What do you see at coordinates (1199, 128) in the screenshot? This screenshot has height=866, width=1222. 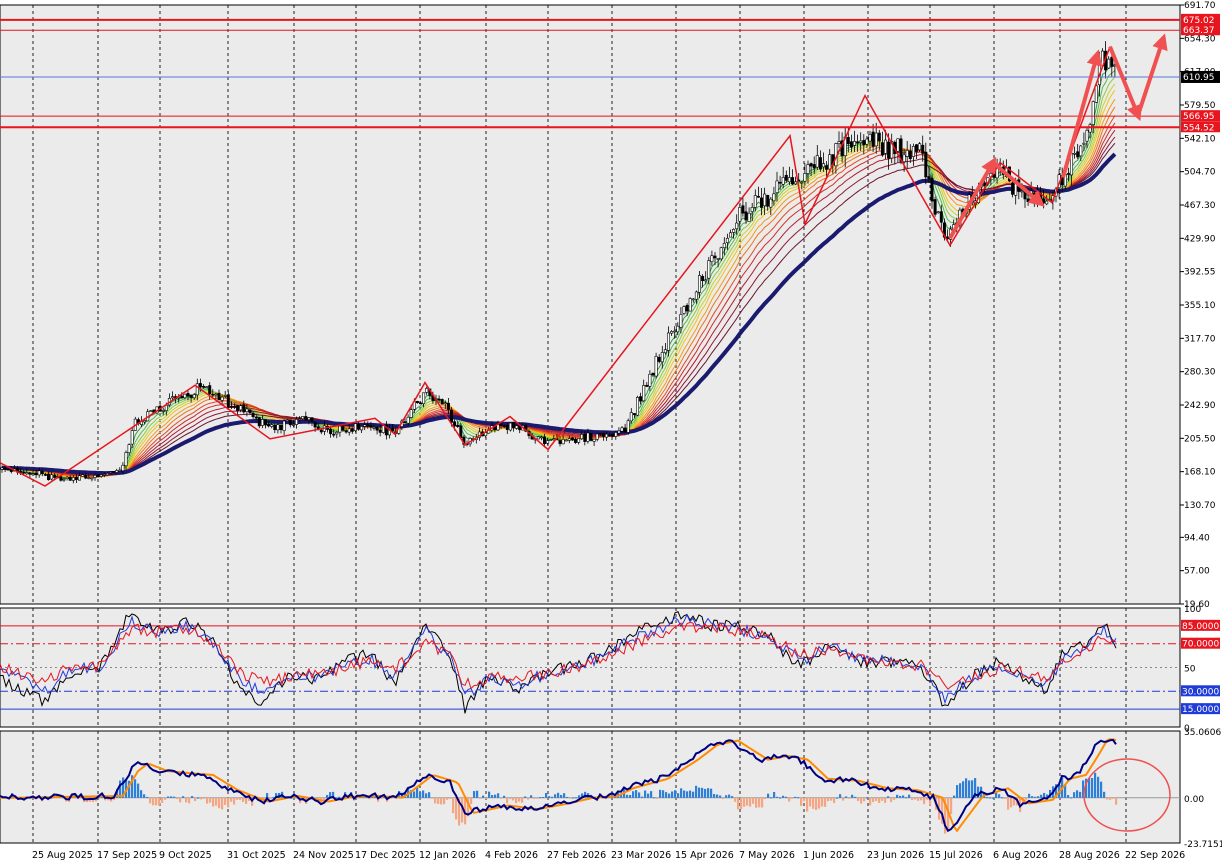 I see `price-level-label: 554.52` at bounding box center [1199, 128].